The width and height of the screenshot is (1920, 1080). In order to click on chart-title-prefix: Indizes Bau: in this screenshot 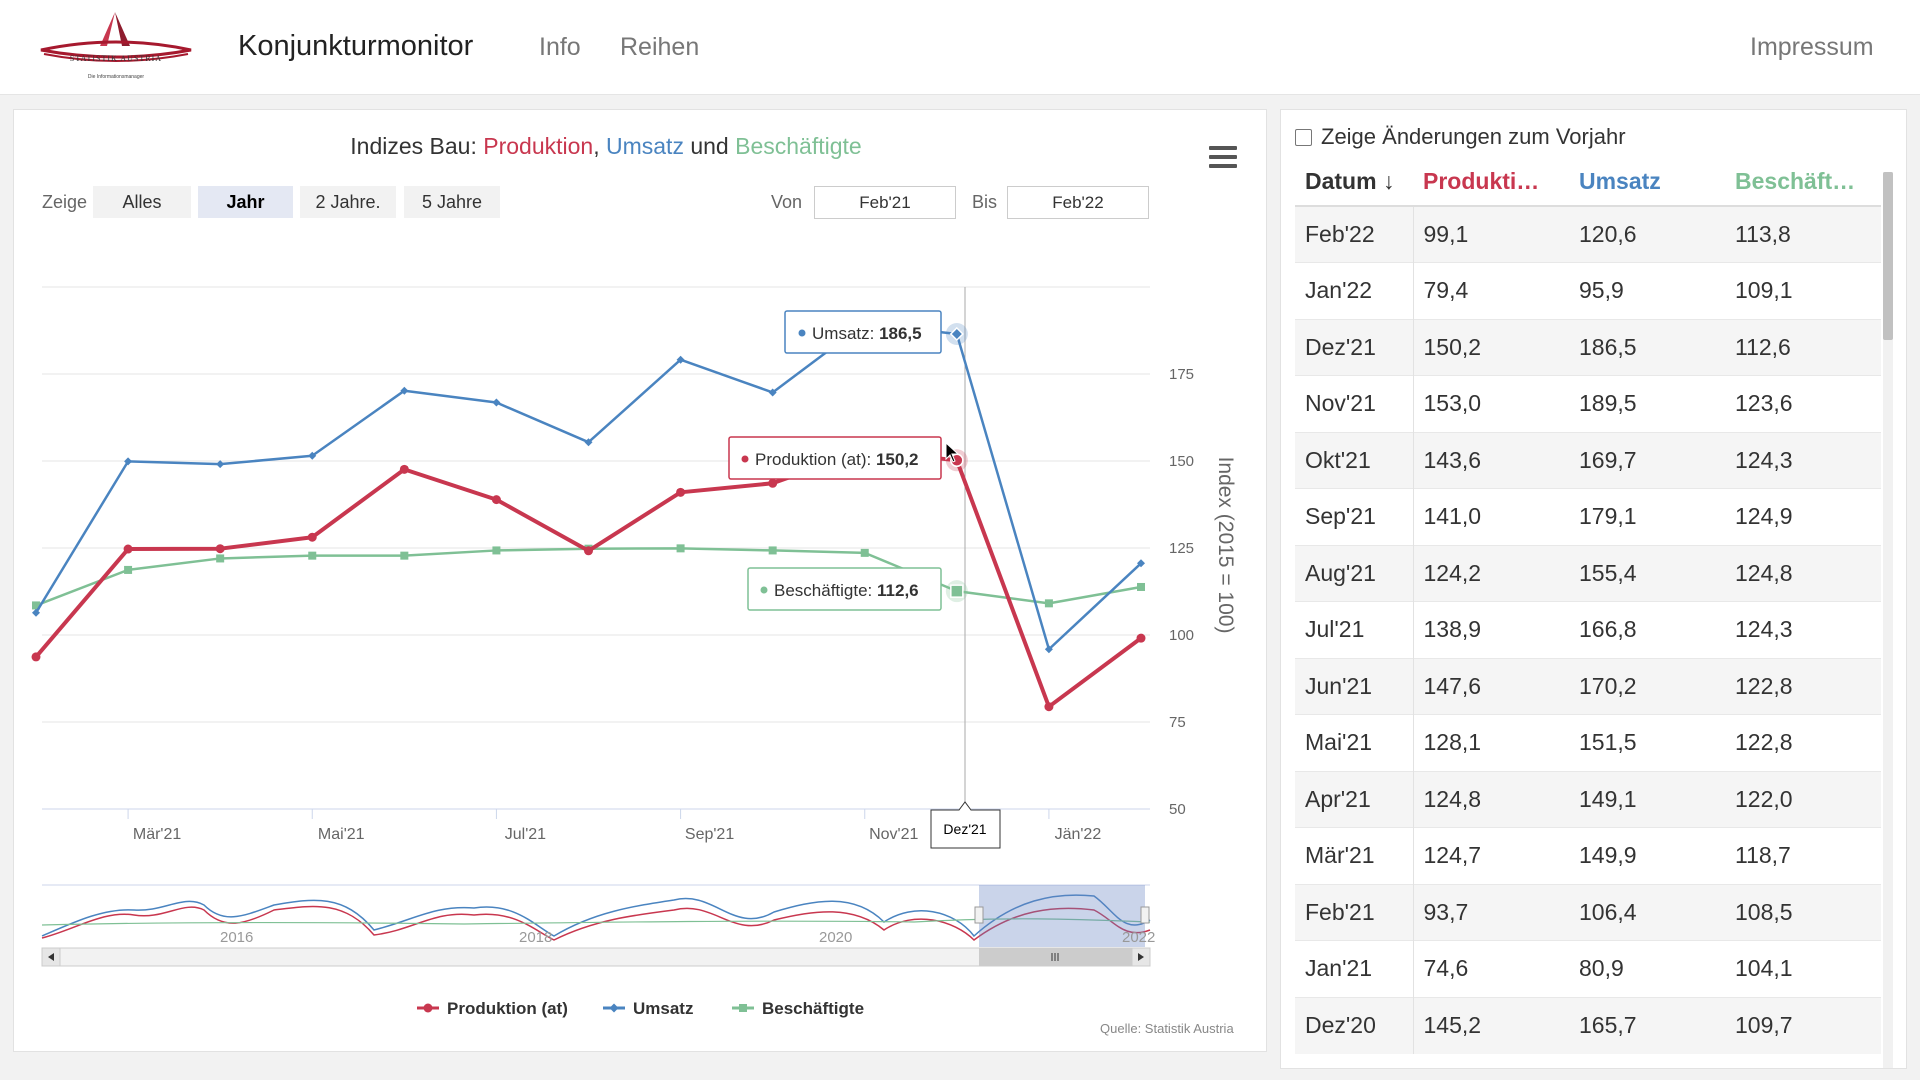, I will do `click(416, 146)`.